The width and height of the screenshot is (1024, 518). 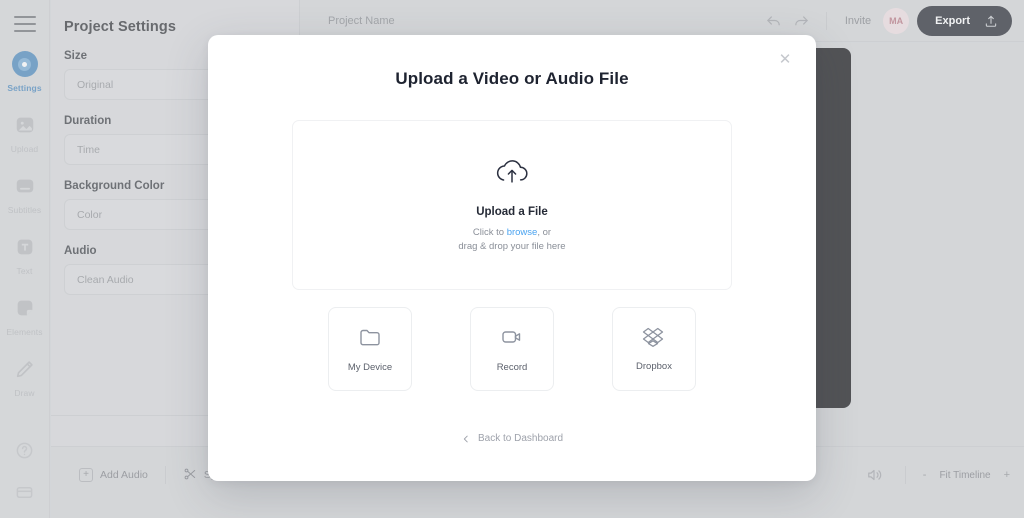 What do you see at coordinates (489, 232) in the screenshot?
I see `dropzone-click-prefix: Click to` at bounding box center [489, 232].